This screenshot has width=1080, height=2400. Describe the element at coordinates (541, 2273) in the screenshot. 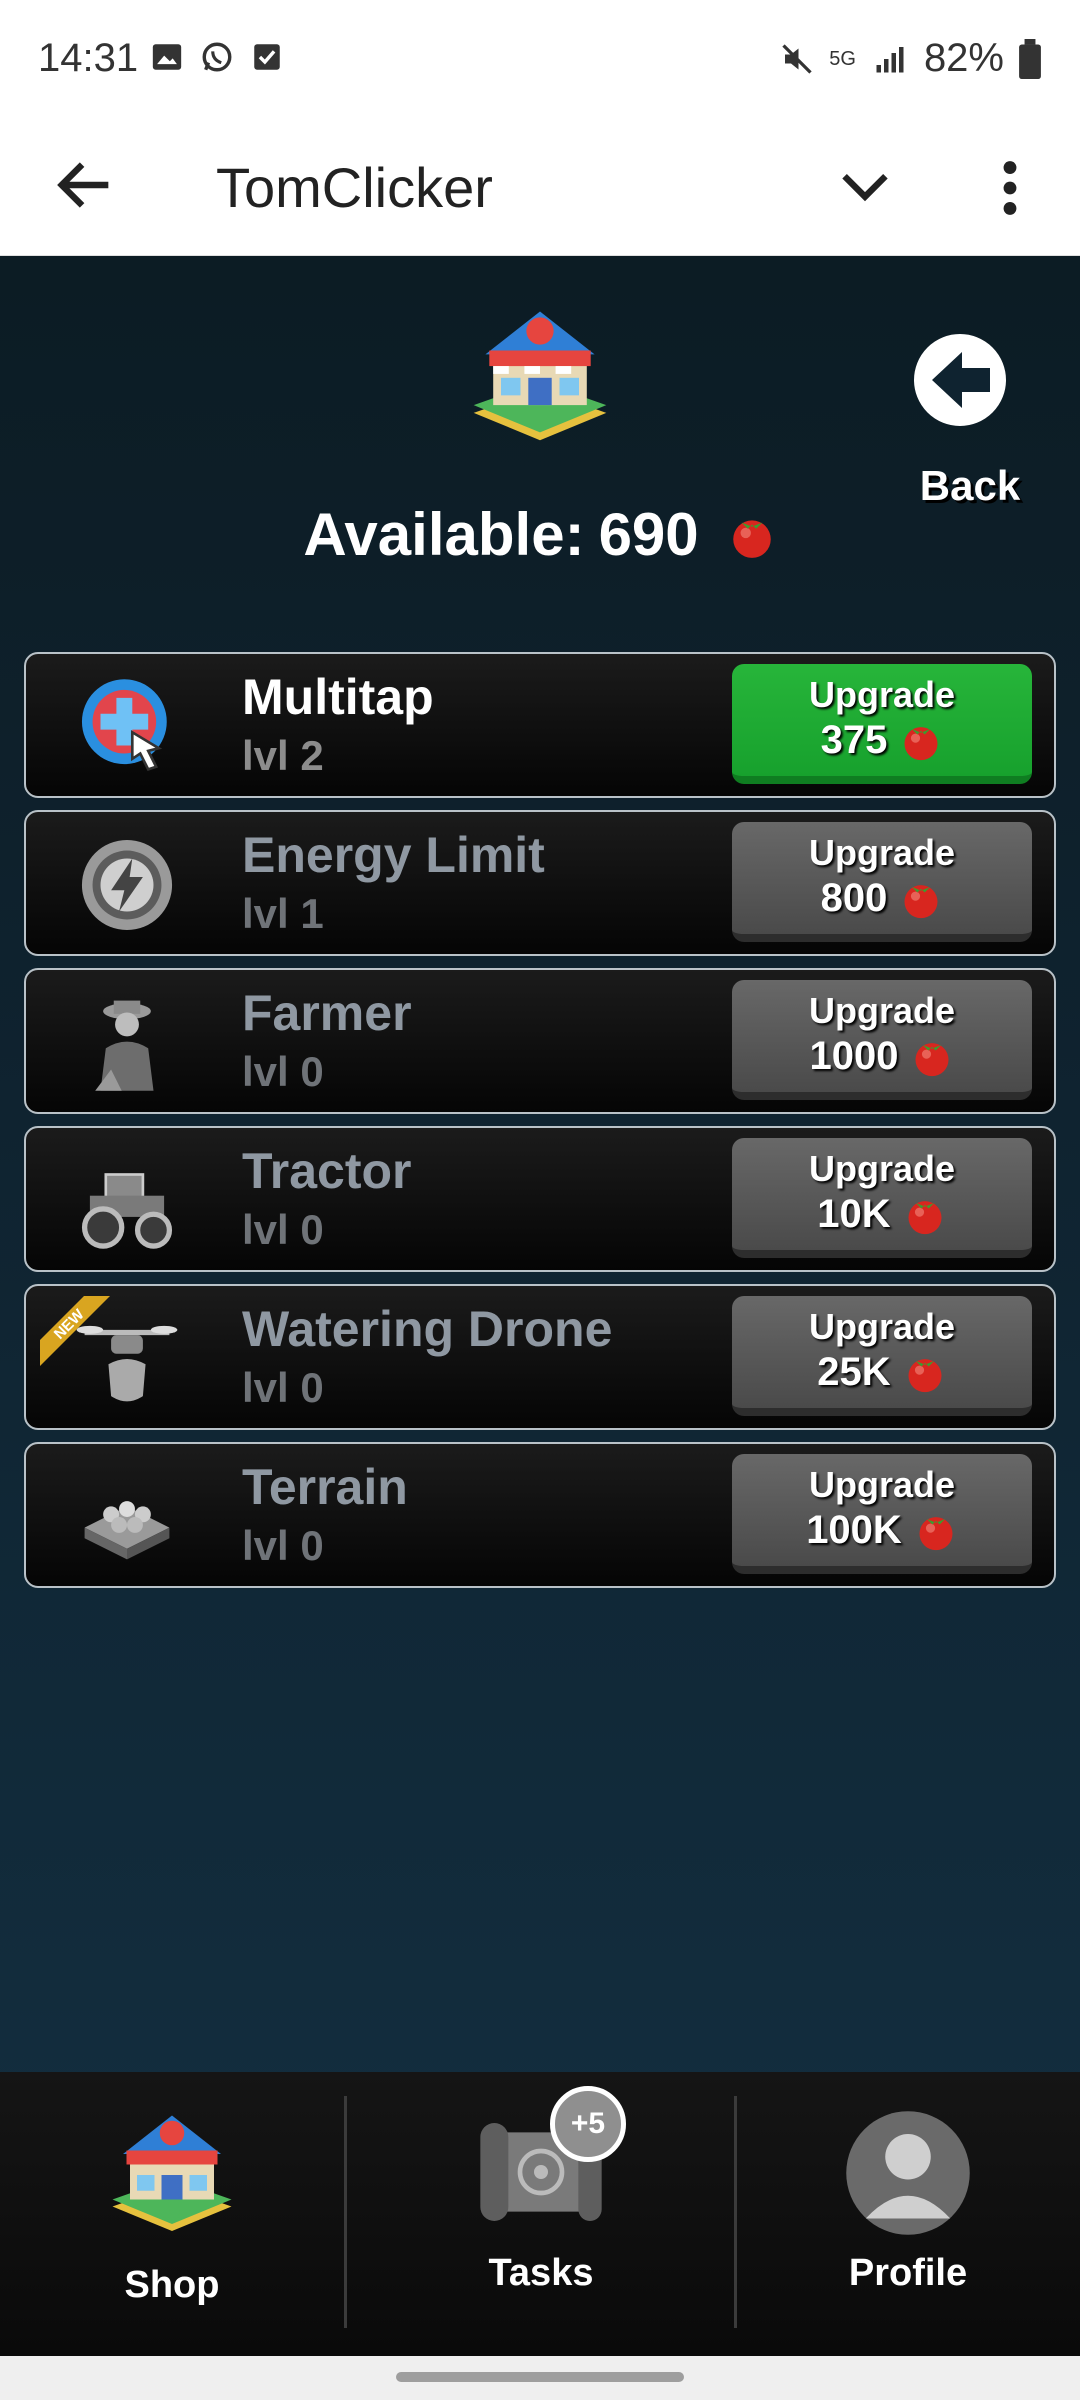

I see `nav-tasks-label: Tasks` at that location.